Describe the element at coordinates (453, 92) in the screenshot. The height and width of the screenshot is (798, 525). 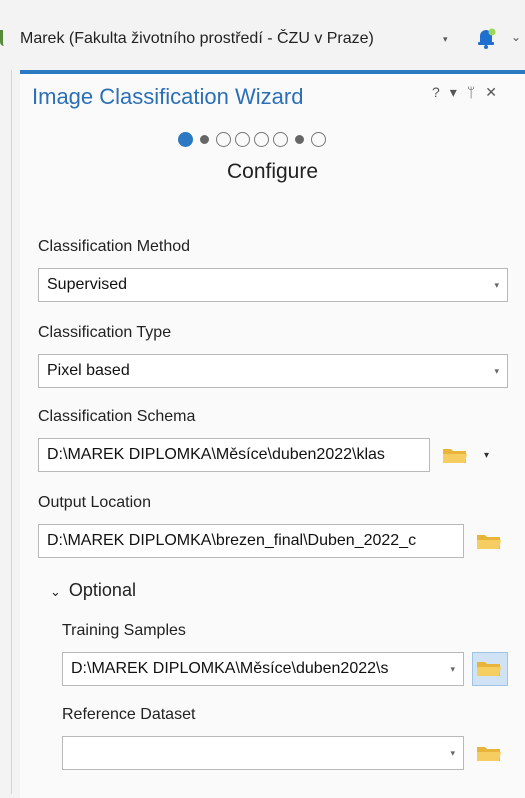
I see `pane-options-icon: ▾` at that location.